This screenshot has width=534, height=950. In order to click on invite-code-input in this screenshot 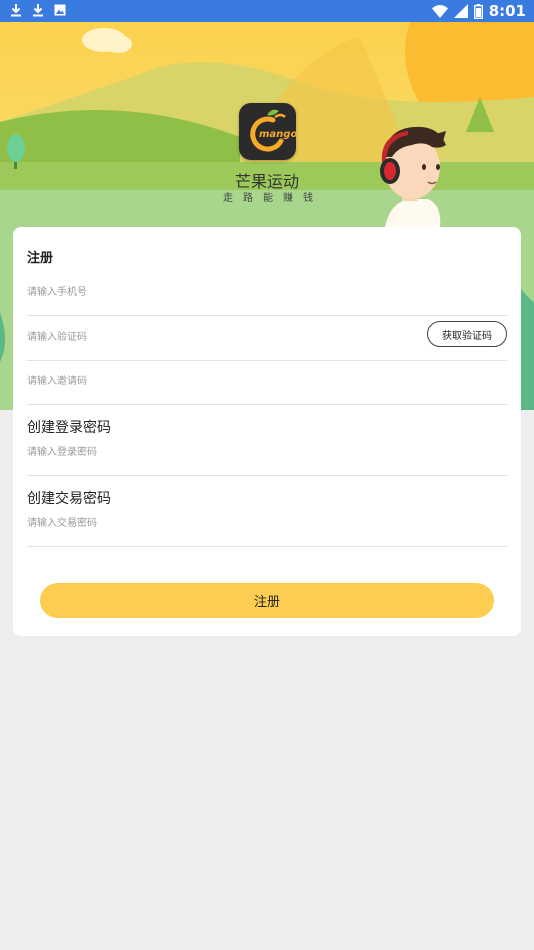, I will do `click(217, 381)`.